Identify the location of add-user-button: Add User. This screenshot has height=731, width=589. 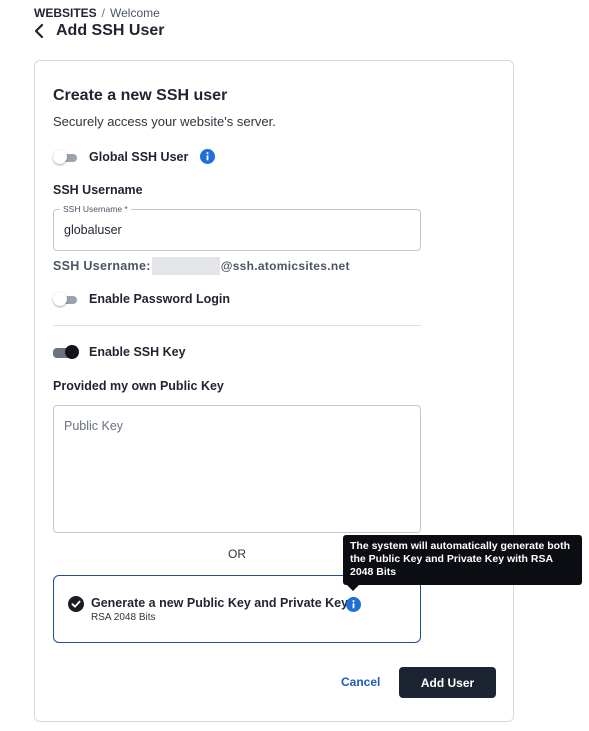
(447, 682).